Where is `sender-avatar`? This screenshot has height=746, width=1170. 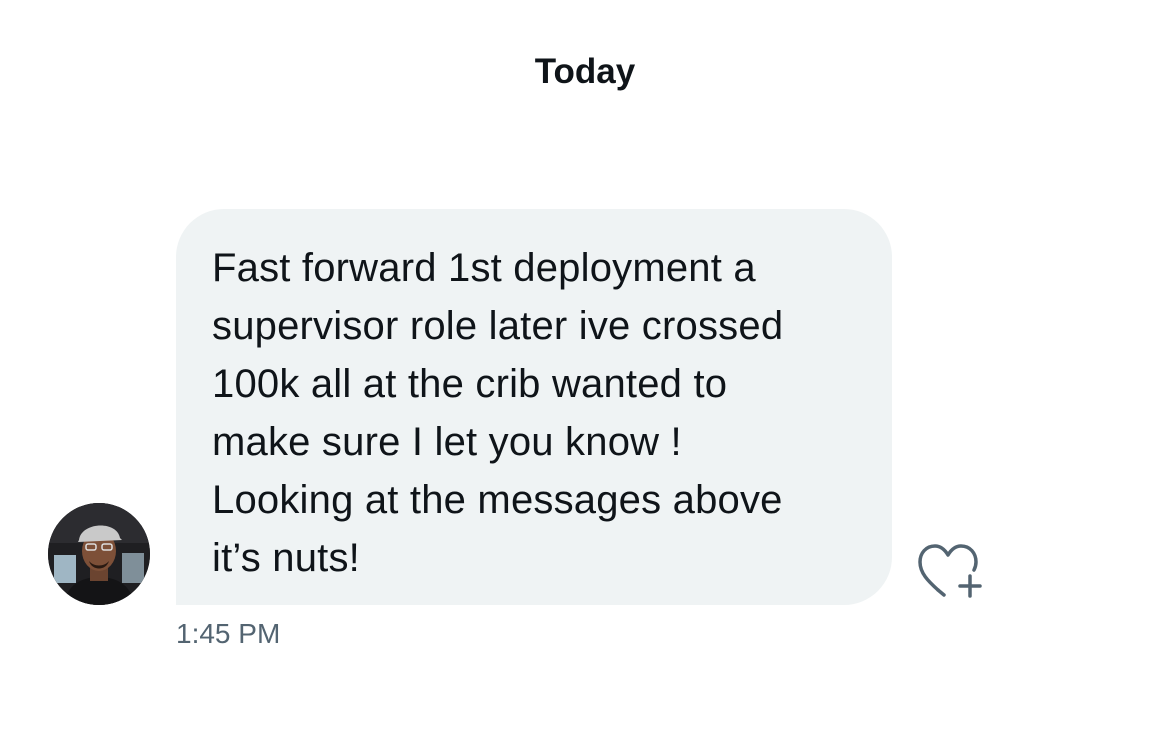 sender-avatar is located at coordinates (99, 554).